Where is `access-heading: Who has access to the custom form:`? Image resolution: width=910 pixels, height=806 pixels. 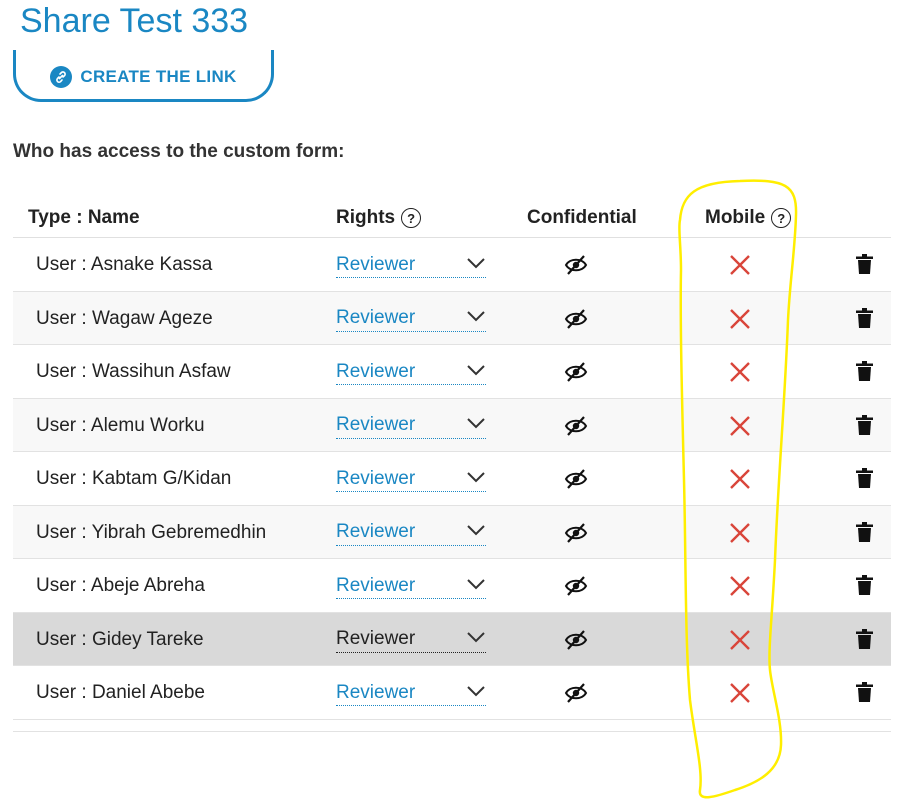
access-heading: Who has access to the custom form: is located at coordinates (179, 151).